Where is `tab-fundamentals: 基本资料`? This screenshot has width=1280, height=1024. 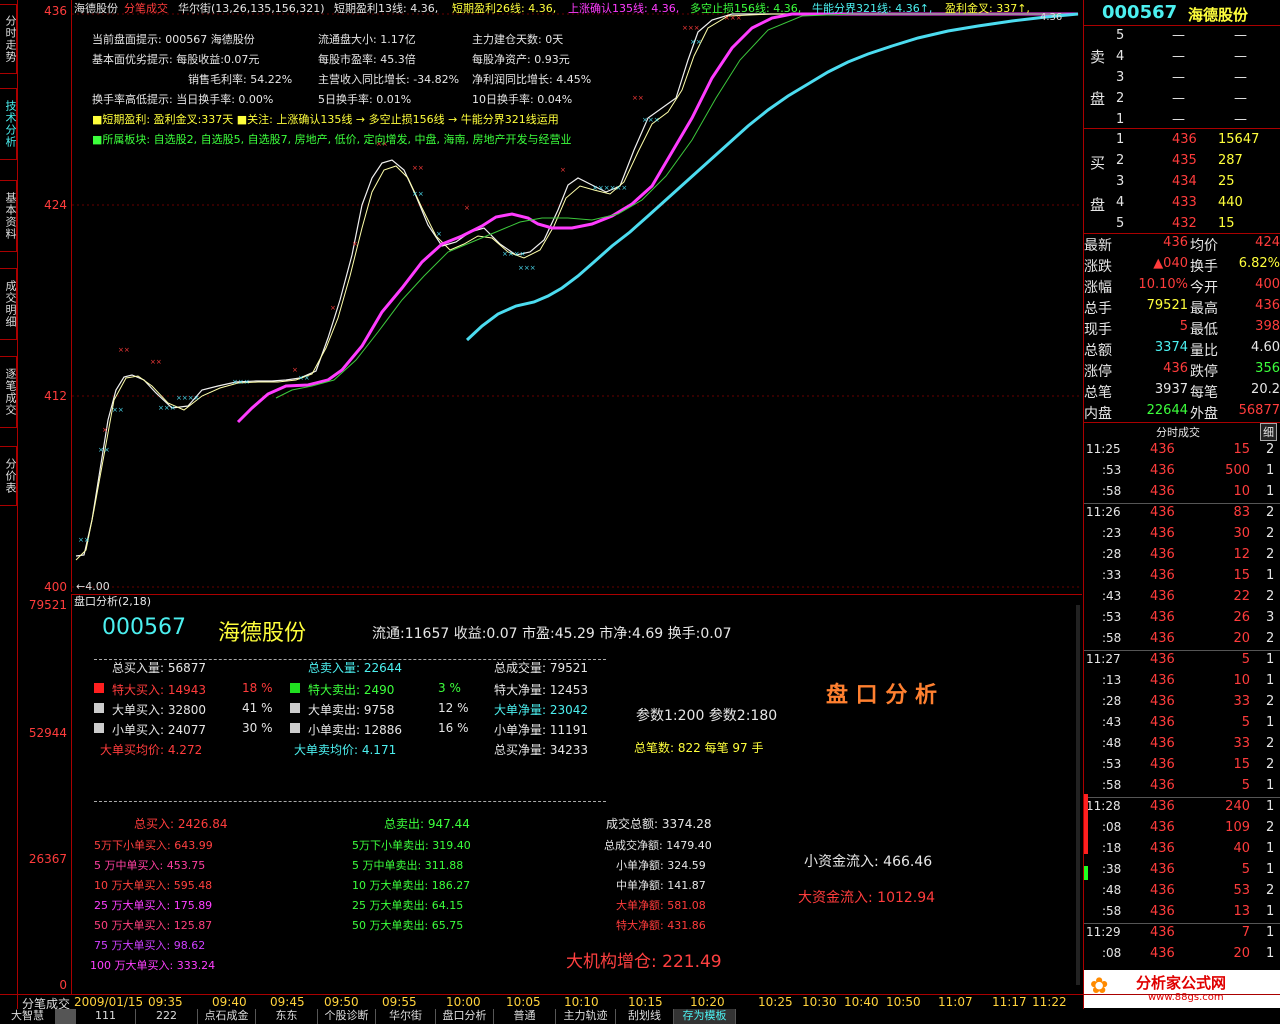
tab-fundamentals: 基本资料 is located at coordinates (8, 216).